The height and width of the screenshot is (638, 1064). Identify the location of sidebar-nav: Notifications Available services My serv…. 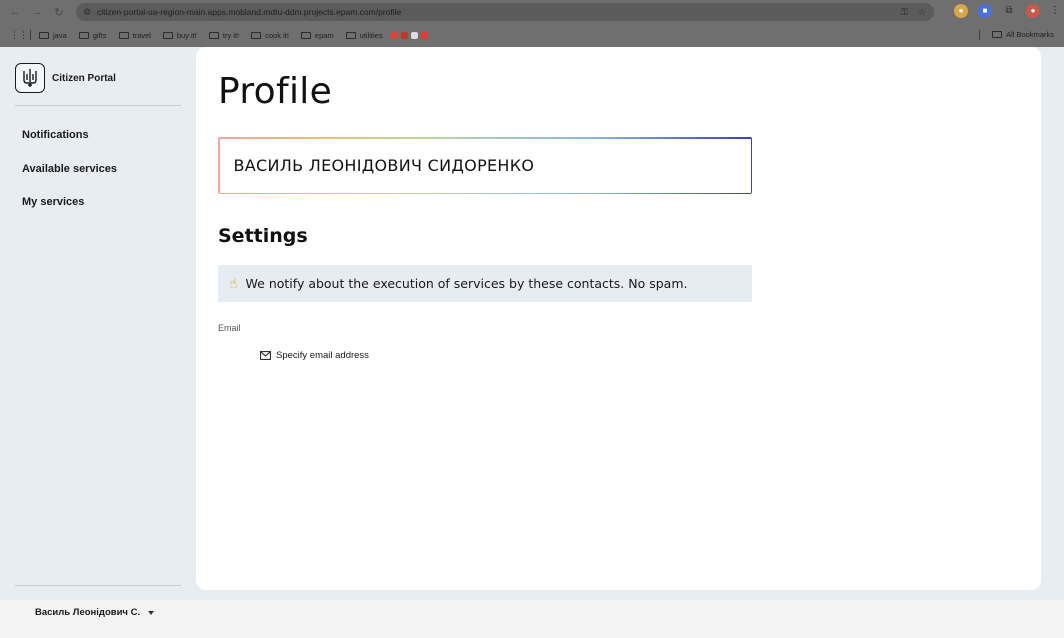
(69, 179).